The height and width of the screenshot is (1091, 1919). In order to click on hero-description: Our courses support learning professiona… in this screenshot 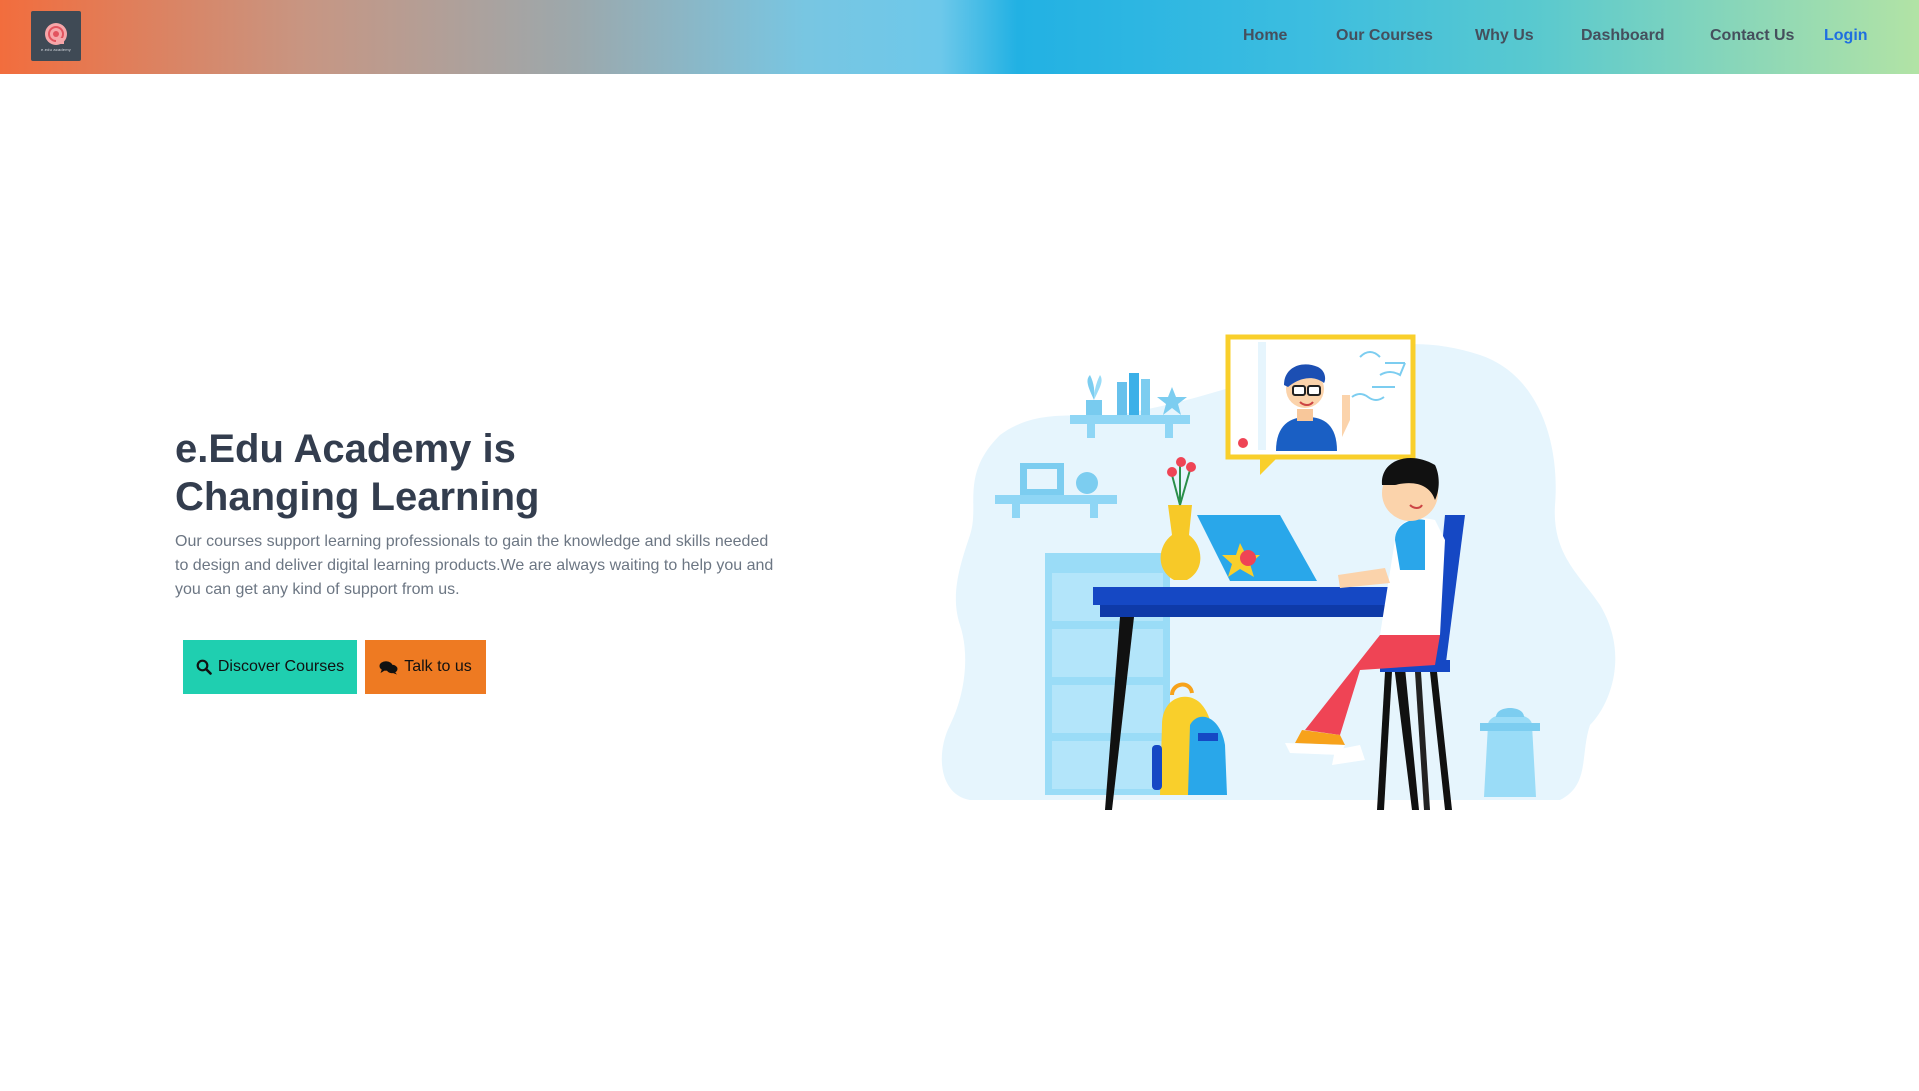, I will do `click(474, 565)`.